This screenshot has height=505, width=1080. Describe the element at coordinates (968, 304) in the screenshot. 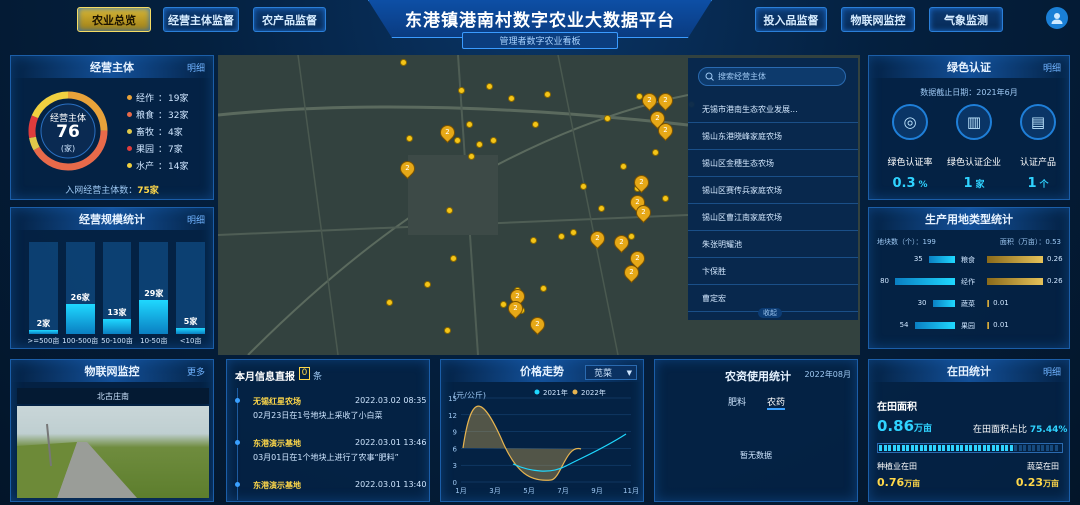

I see `land-type-name: 蔬菜` at that location.